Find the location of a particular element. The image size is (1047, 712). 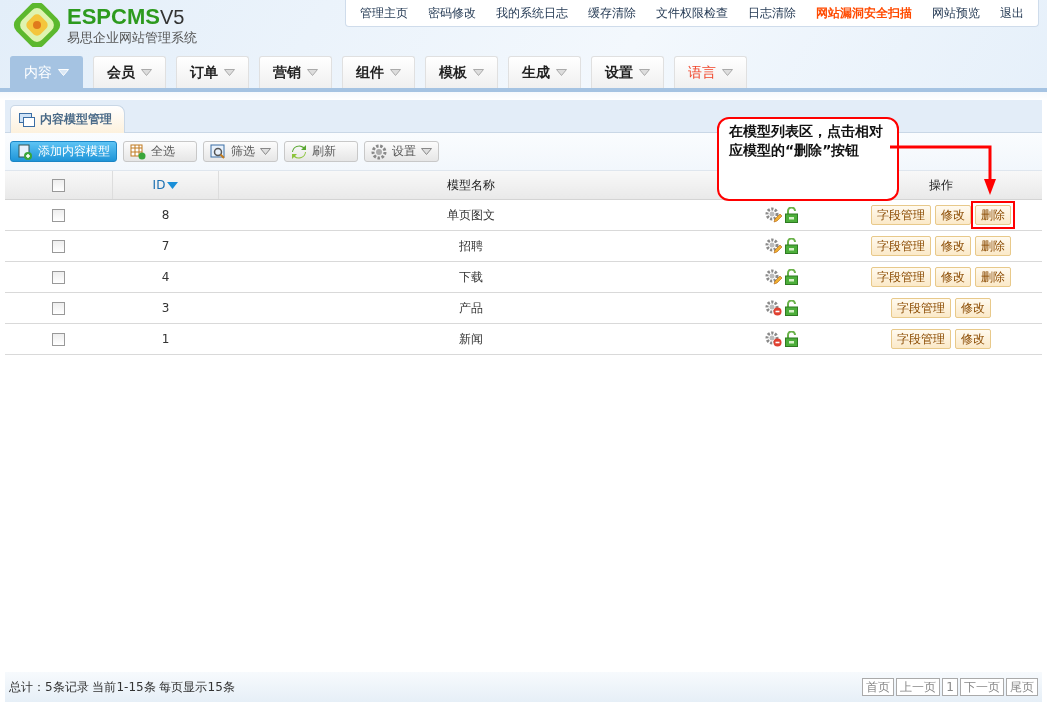

pager-button: 下一页 is located at coordinates (982, 687).